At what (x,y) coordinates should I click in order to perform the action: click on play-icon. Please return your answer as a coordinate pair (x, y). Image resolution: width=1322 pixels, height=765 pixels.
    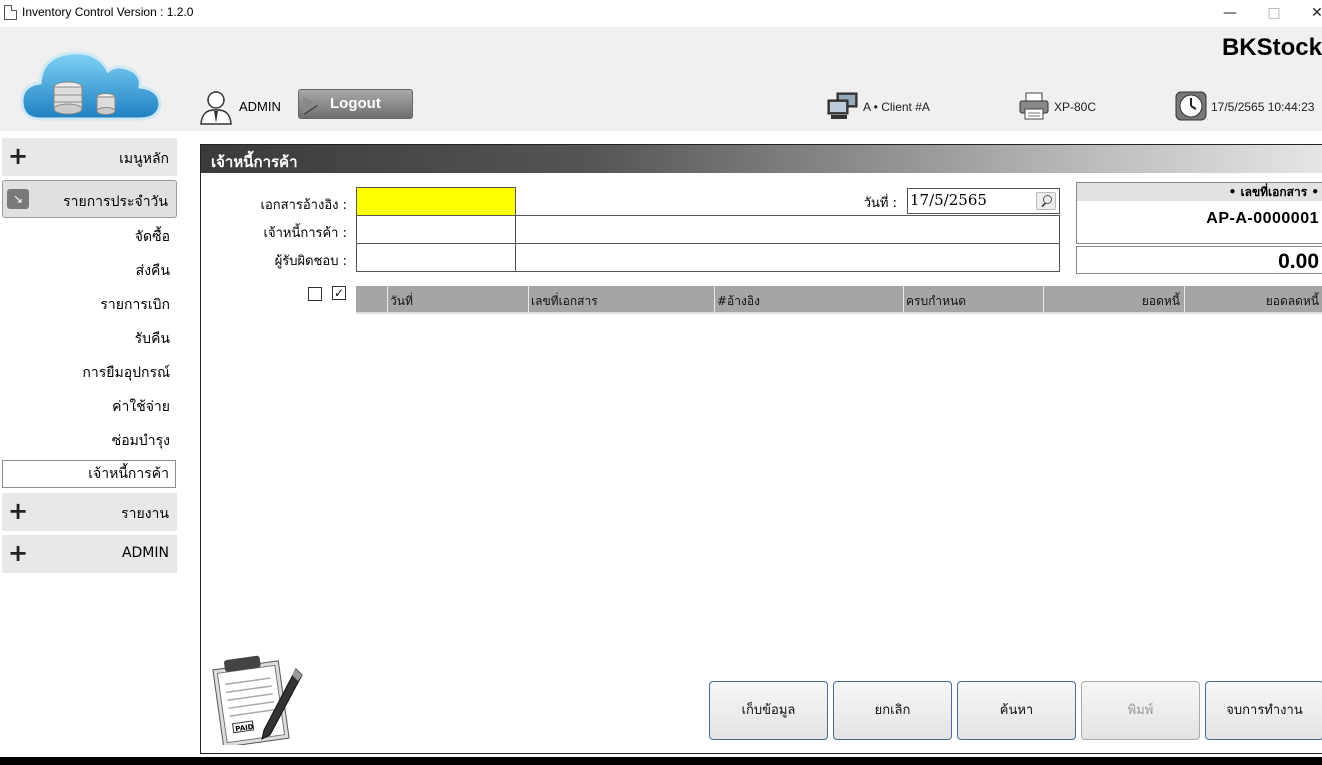
    Looking at the image, I should click on (310, 105).